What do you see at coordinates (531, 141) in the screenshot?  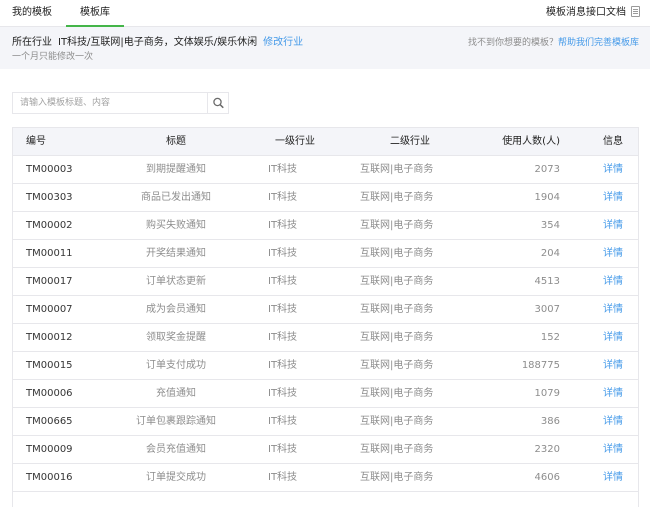 I see `header-users: 使用人数(人)` at bounding box center [531, 141].